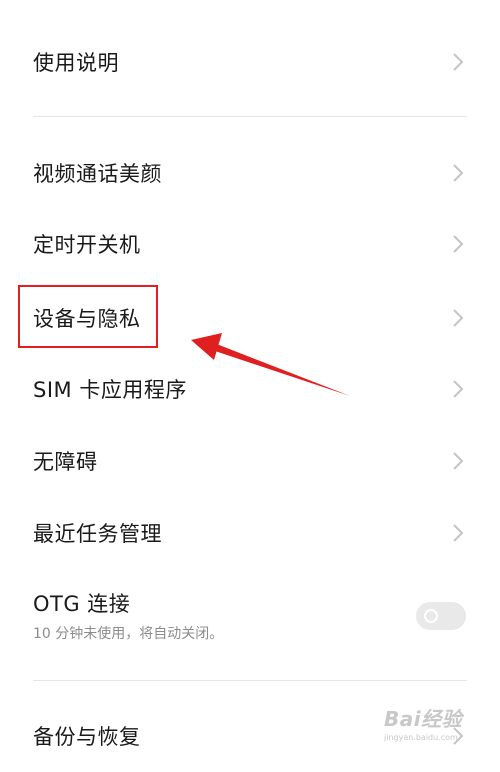 Image resolution: width=500 pixels, height=772 pixels. What do you see at coordinates (87, 245) in the screenshot?
I see `settings-item-label: 定时开关机` at bounding box center [87, 245].